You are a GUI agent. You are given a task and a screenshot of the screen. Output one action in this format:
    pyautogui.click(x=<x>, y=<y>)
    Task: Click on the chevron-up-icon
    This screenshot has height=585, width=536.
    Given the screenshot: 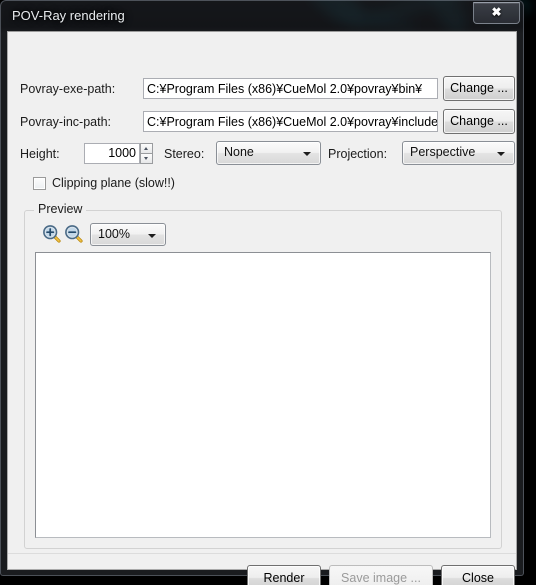 What is the action you would take?
    pyautogui.click(x=146, y=148)
    